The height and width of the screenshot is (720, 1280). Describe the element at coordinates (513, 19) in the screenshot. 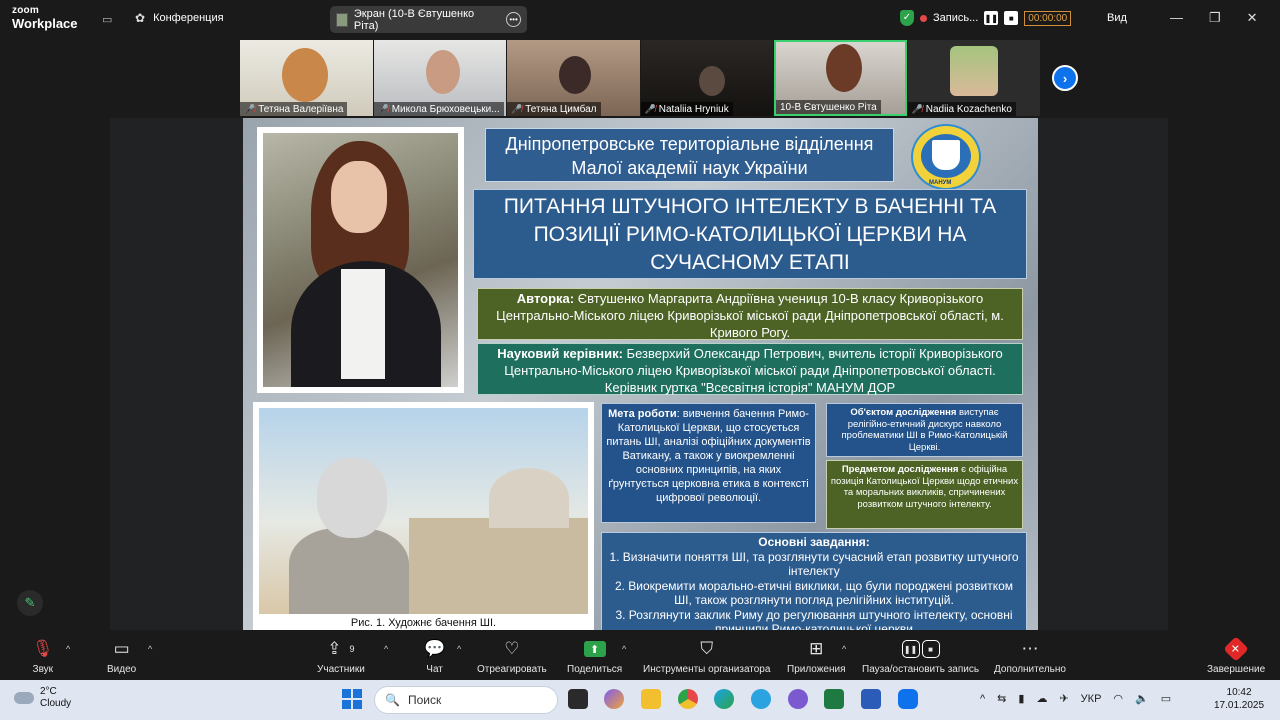

I see `more-options-icon: •••` at that location.